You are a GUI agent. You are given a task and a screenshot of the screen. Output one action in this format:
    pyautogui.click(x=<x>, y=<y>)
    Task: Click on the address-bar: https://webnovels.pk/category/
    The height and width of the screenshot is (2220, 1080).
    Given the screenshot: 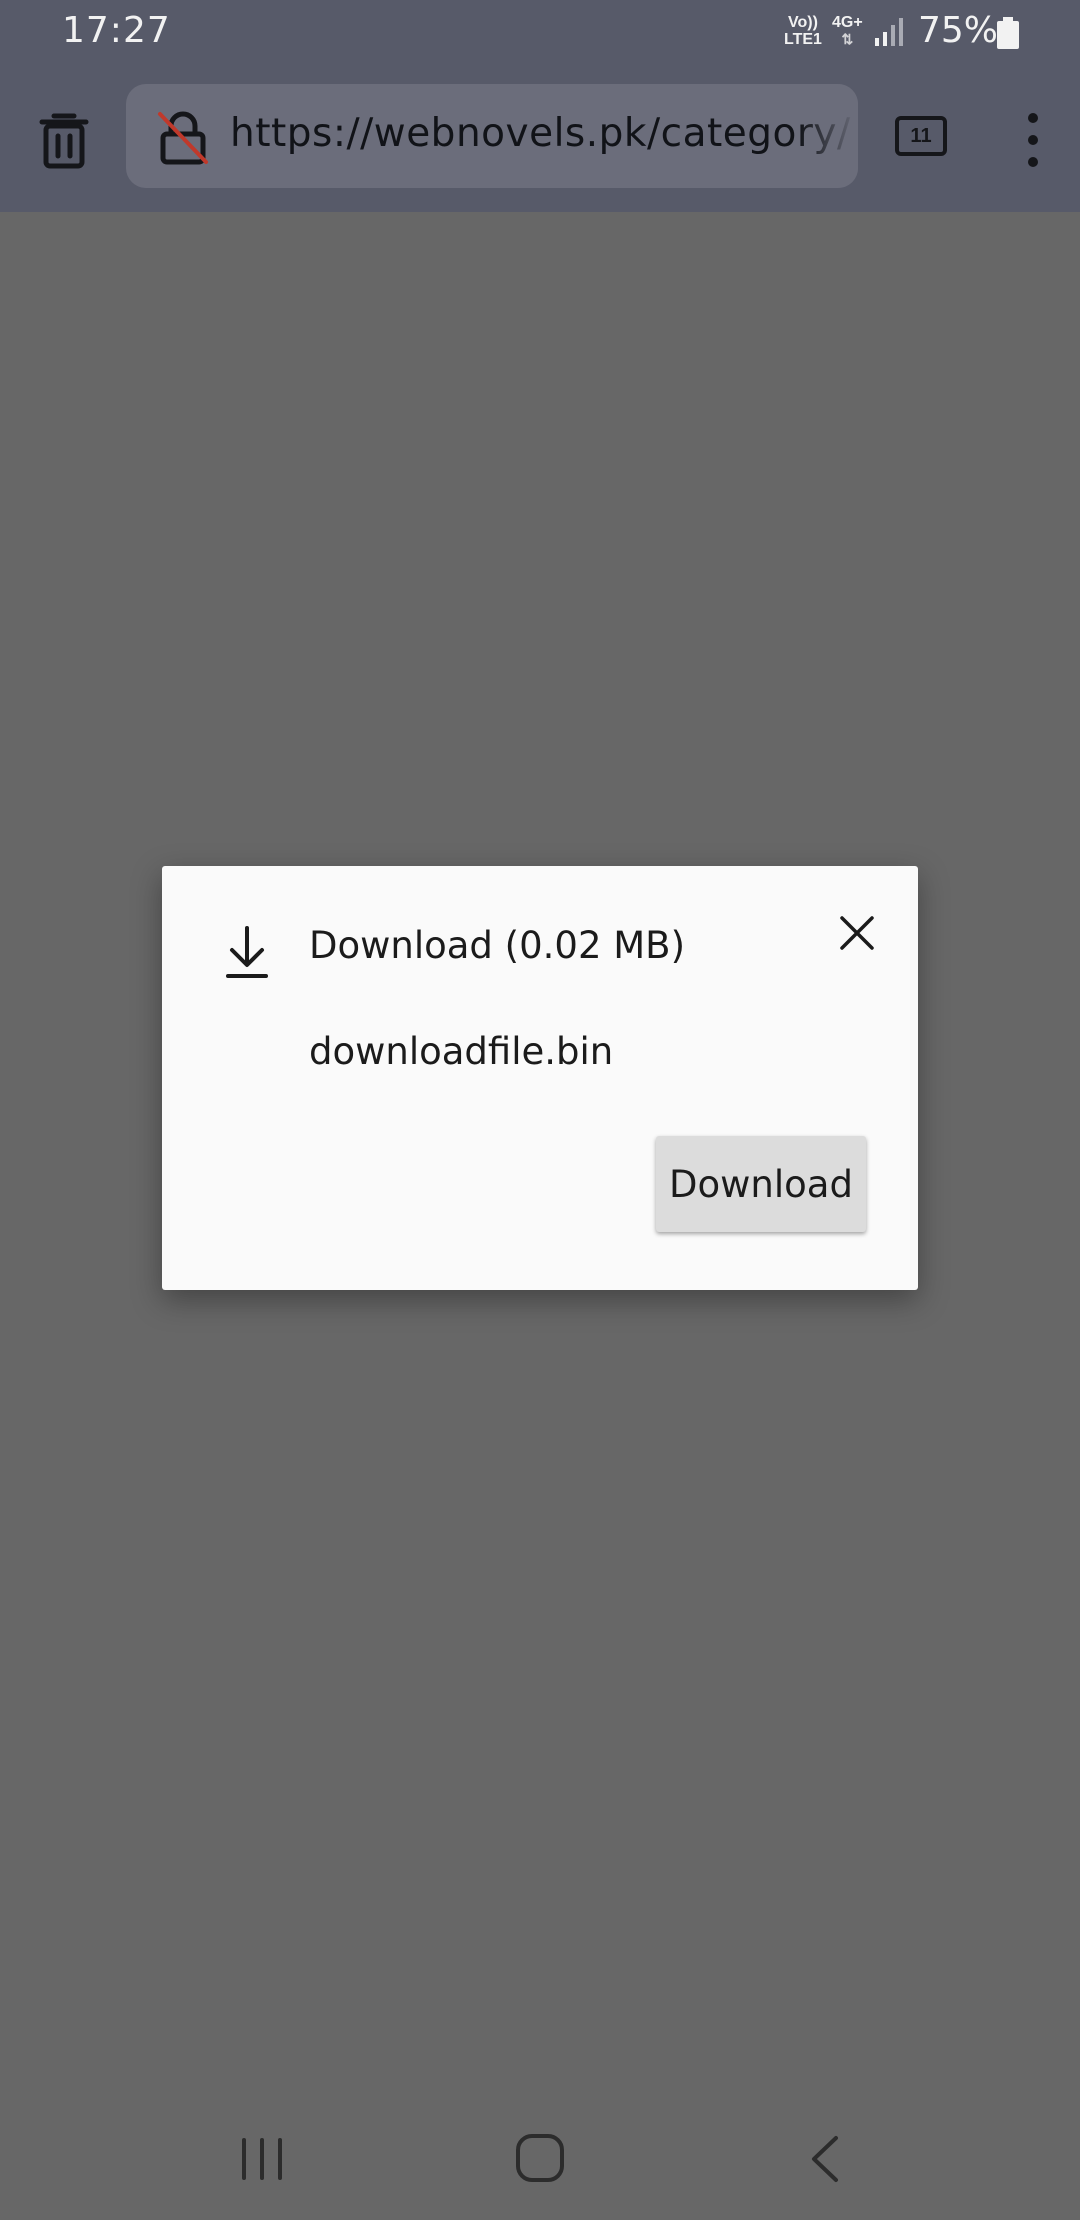 What is the action you would take?
    pyautogui.click(x=492, y=136)
    